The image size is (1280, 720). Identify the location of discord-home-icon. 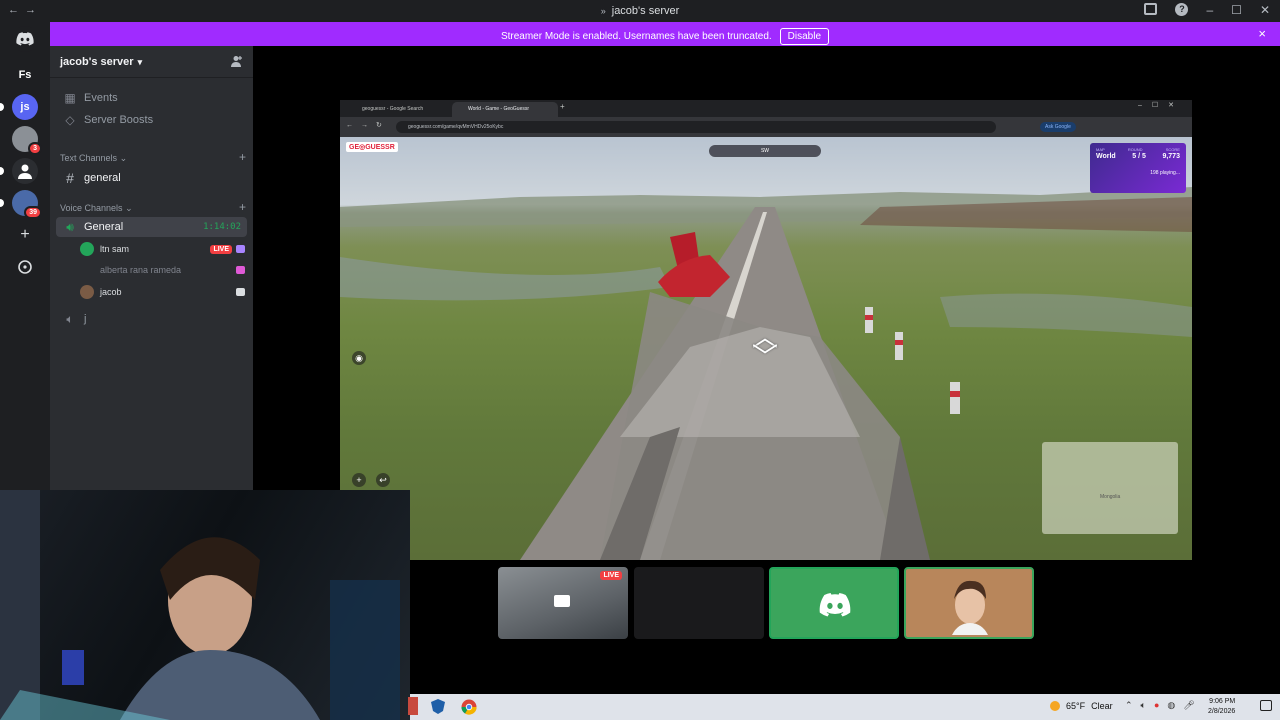
(25, 39).